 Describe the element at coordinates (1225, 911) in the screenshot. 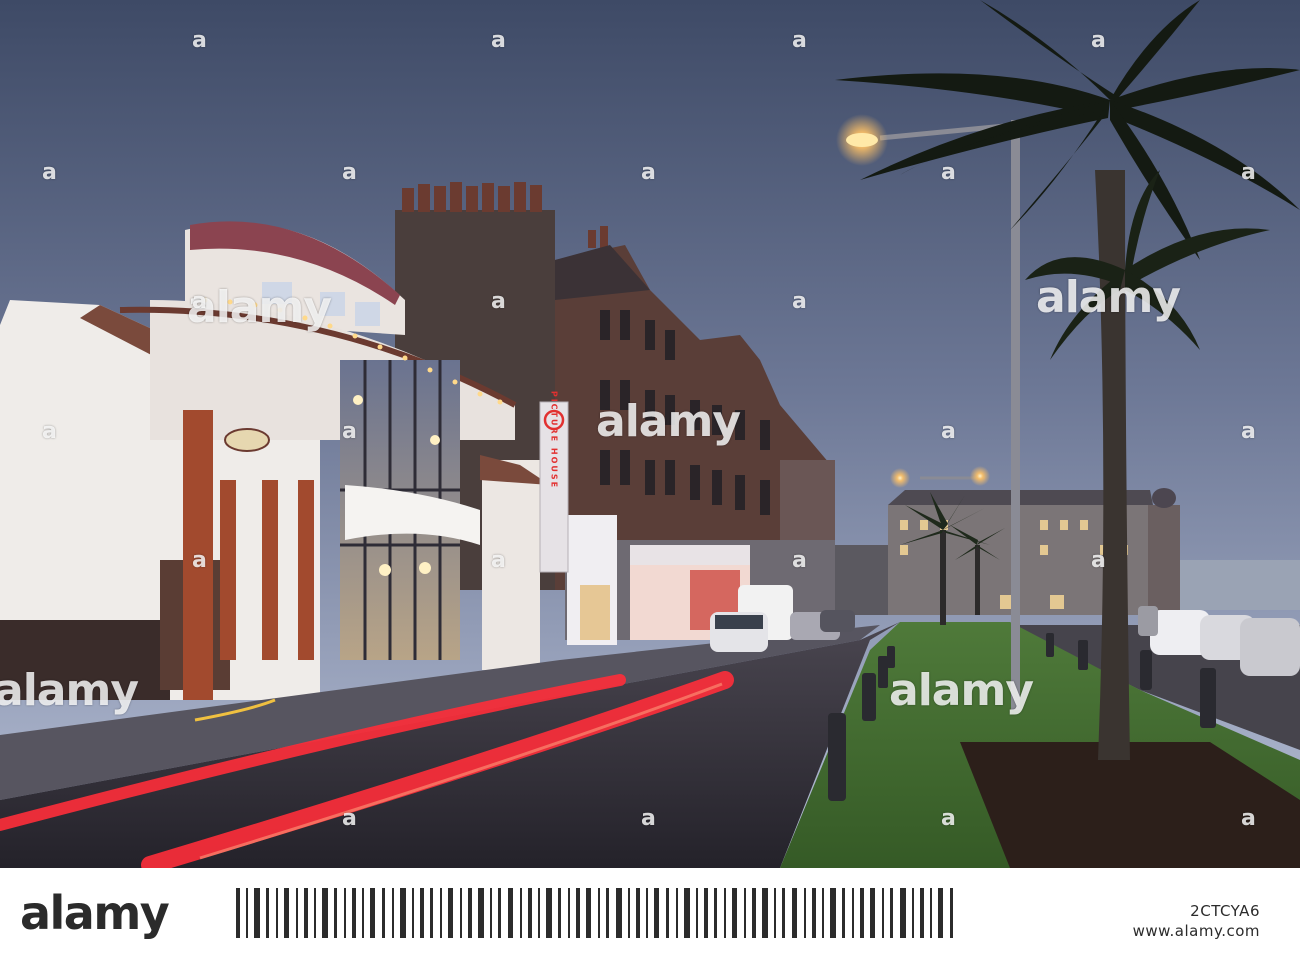

I see `footer-image-id: 2CTCYA6` at that location.